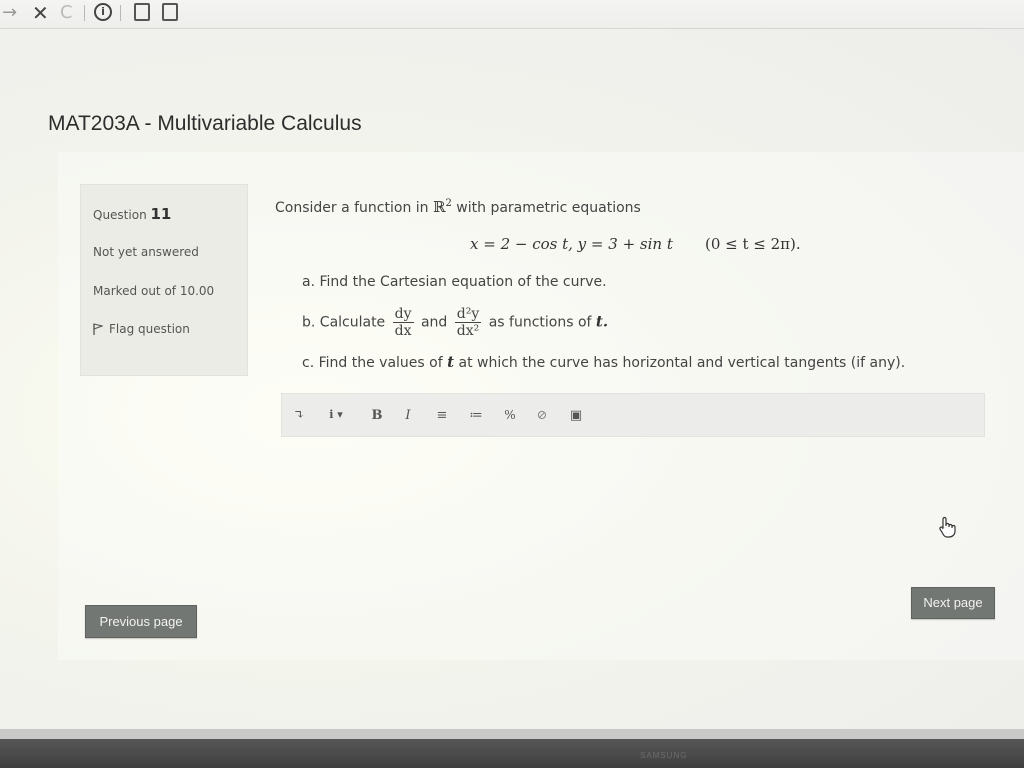 This screenshot has height=768, width=1024. Describe the element at coordinates (66, 13) in the screenshot. I see `reload-icon: C` at that location.